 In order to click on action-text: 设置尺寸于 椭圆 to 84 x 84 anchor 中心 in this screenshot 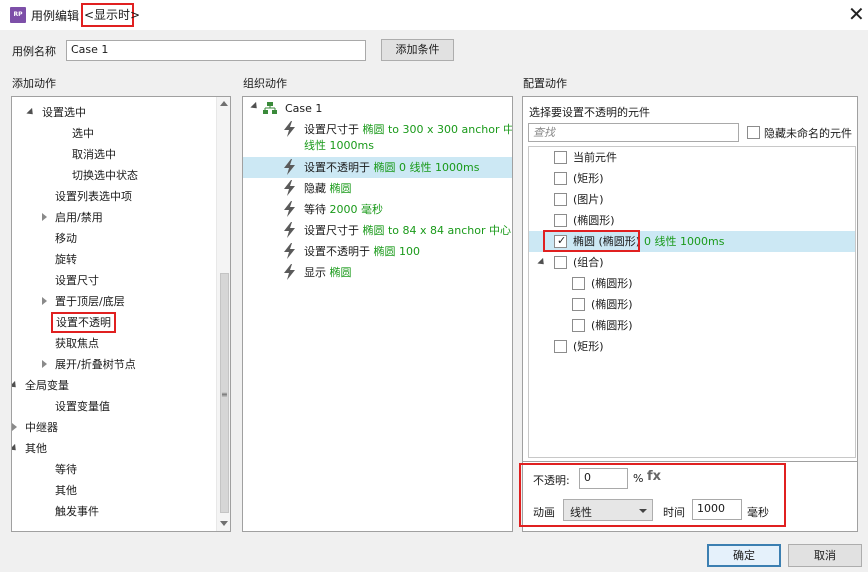, I will do `click(407, 230)`.